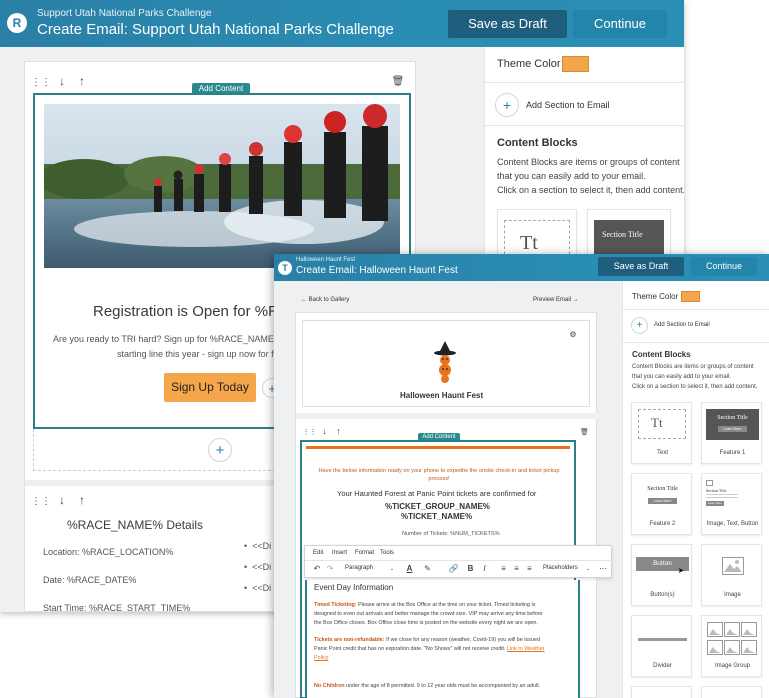 The image size is (769, 698). I want to click on align-left-icon: ≡, so click(503, 568).